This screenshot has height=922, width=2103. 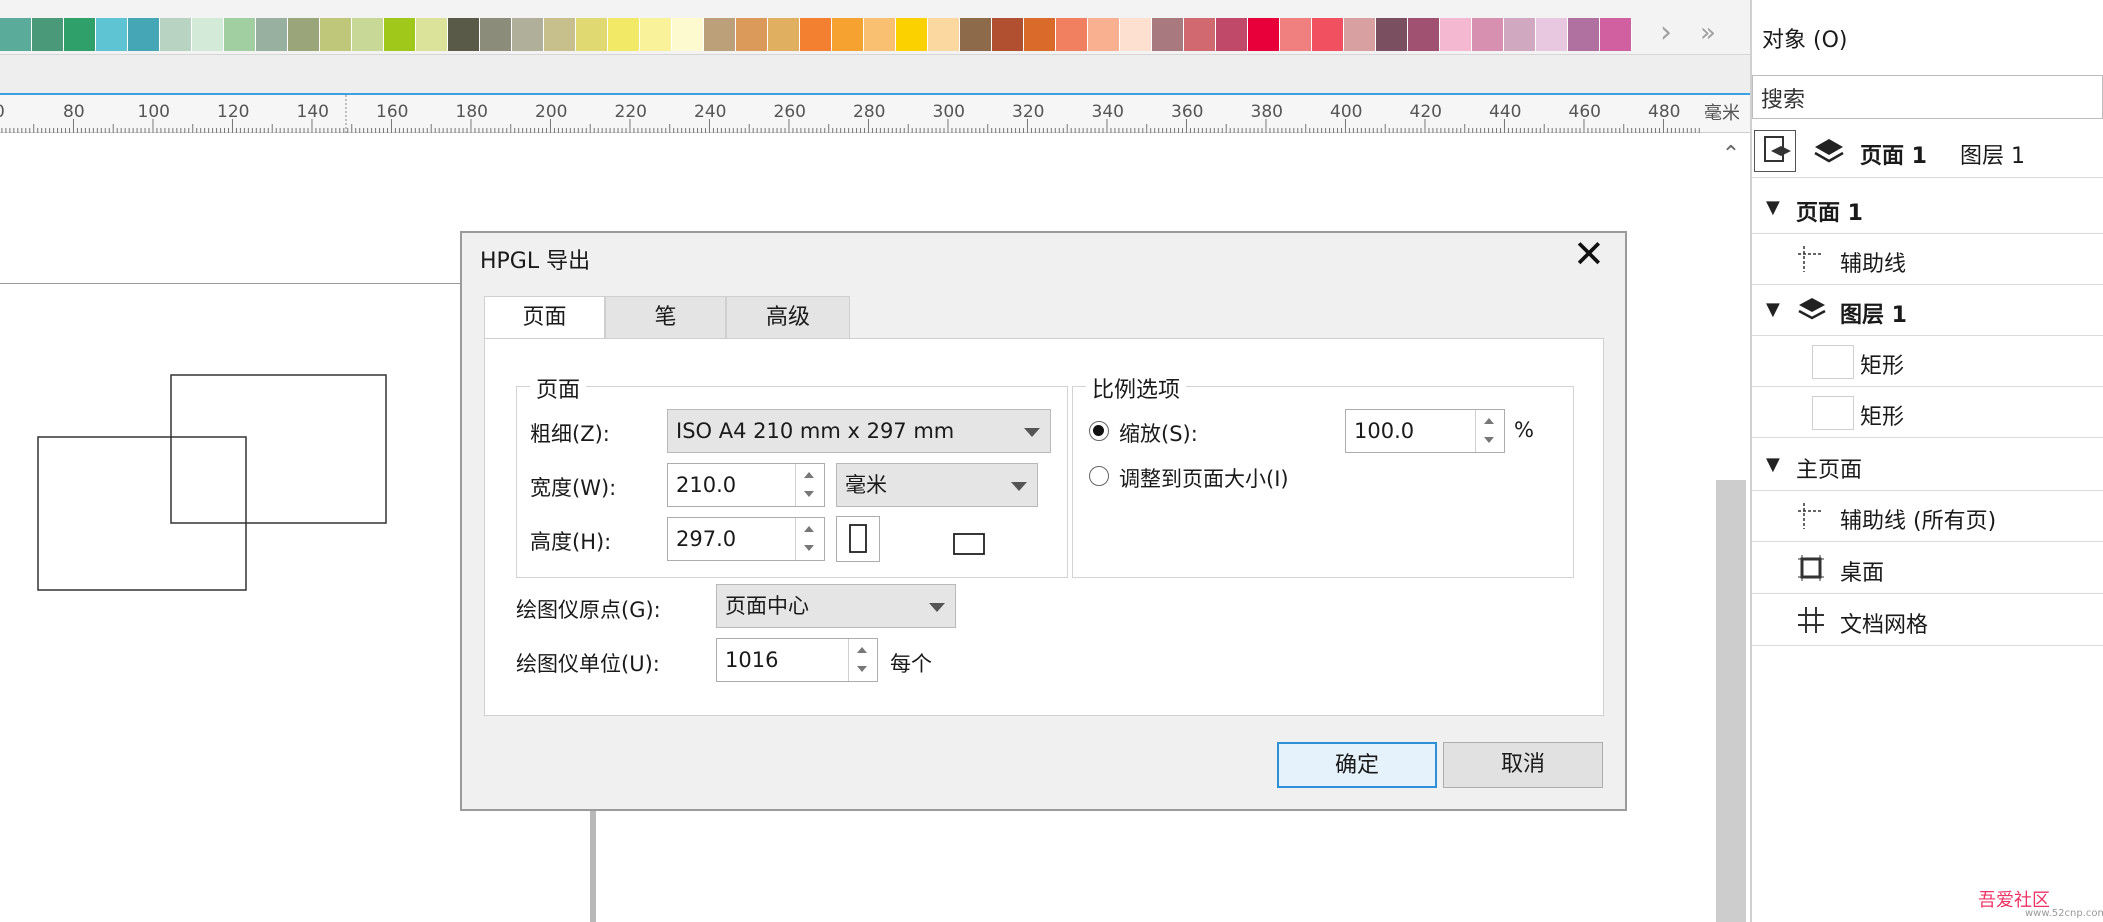 What do you see at coordinates (1589, 254) in the screenshot?
I see `close-icon: ✕` at bounding box center [1589, 254].